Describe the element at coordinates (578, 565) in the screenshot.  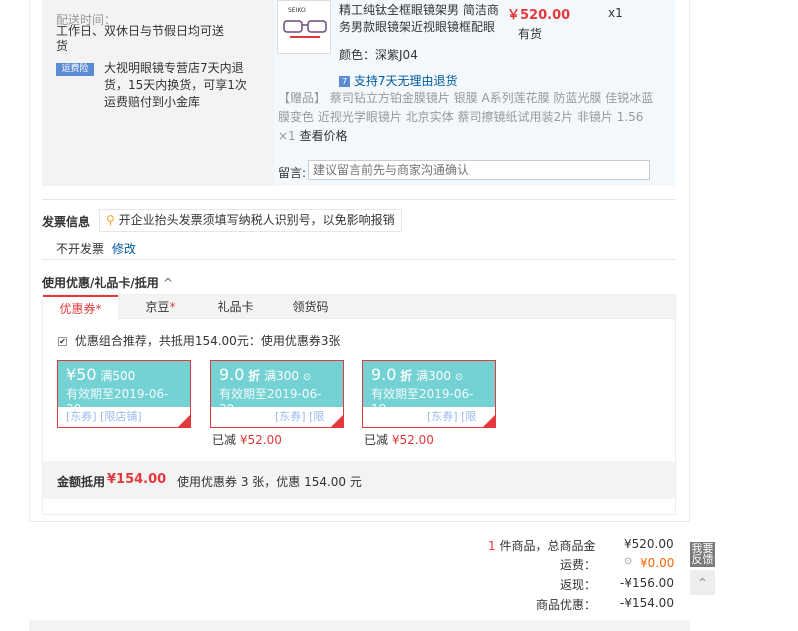
I see `freight-label: 运费：` at that location.